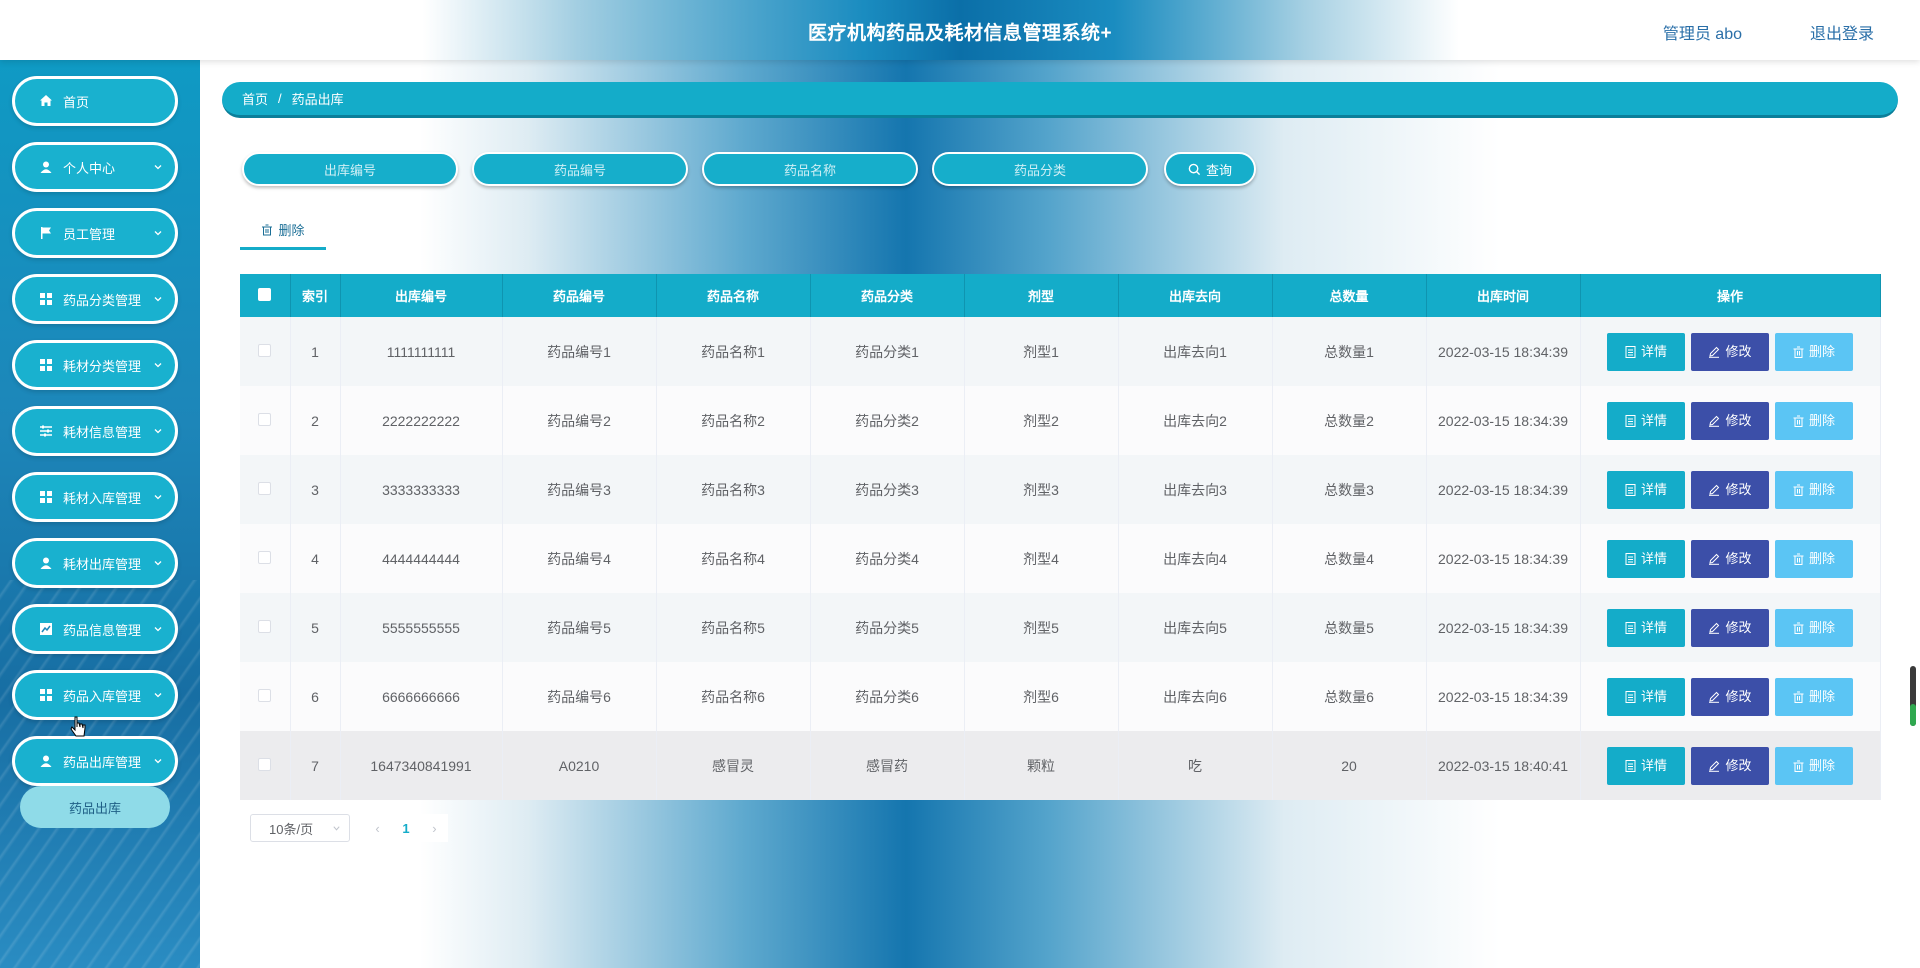 Image resolution: width=1920 pixels, height=968 pixels. Describe the element at coordinates (1195, 489) in the screenshot. I see `table-cell: 出库去向3` at that location.